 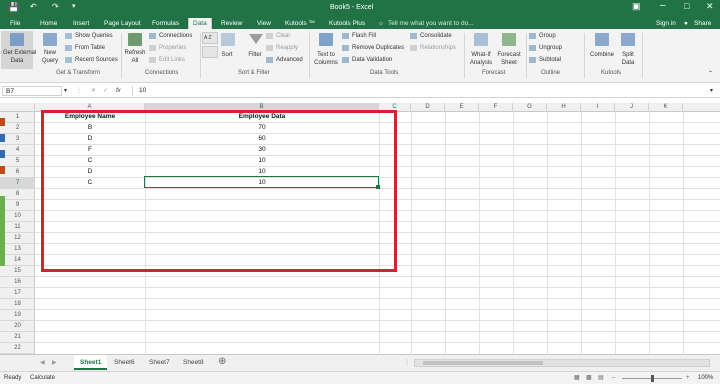 I want to click on row-header: 1, so click(x=17, y=117).